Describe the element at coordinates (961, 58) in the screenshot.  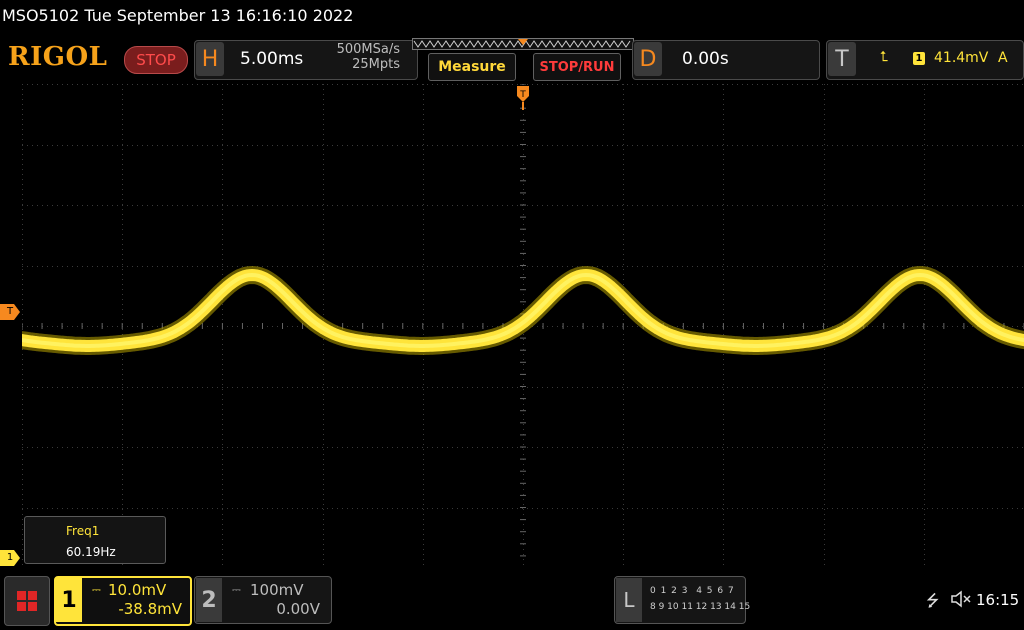
I see `trigger-level: 41.4mV` at that location.